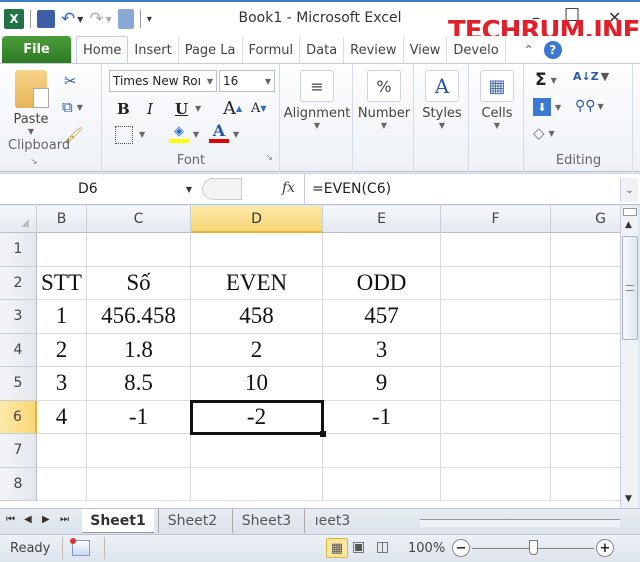 This screenshot has width=640, height=562. Describe the element at coordinates (358, 547) in the screenshot. I see `page-layout-view-icon: ▣` at that location.